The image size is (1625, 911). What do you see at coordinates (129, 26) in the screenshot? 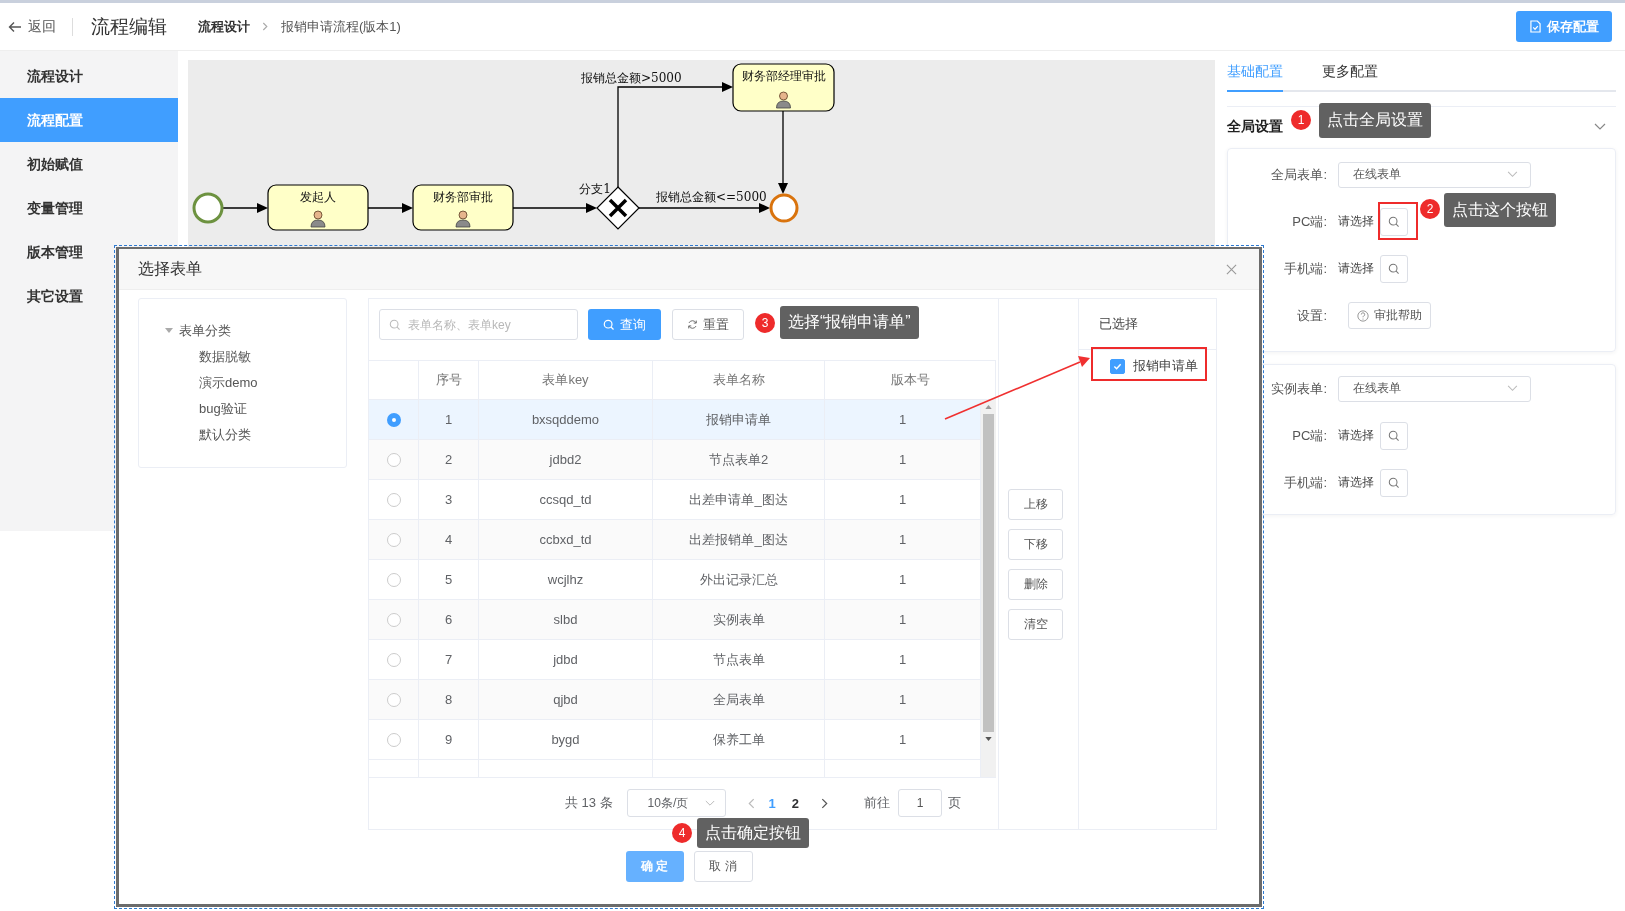
I see `page-title: 流程编辑` at bounding box center [129, 26].